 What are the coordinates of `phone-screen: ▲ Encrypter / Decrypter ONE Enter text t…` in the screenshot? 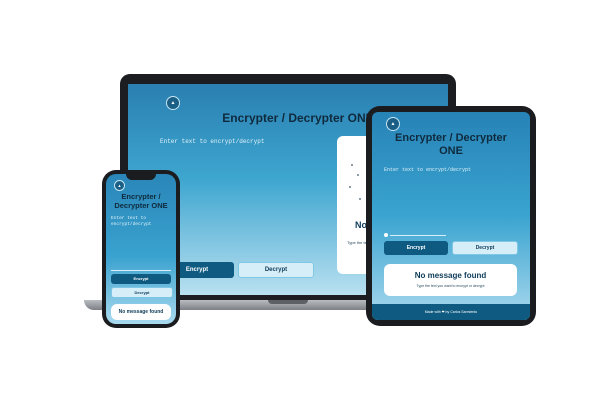 It's located at (141, 249).